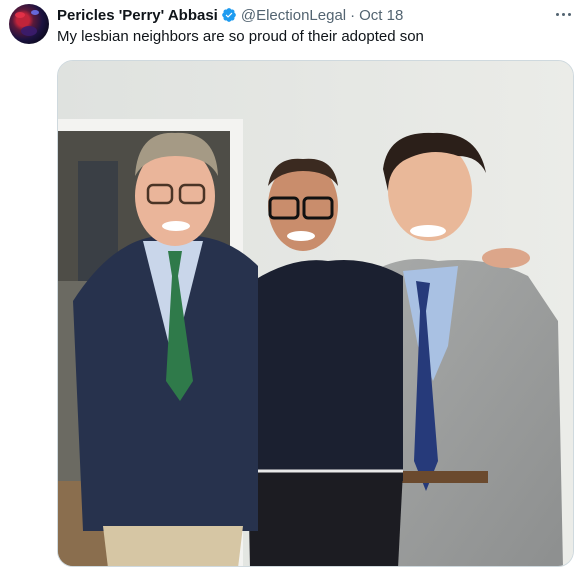 The height and width of the screenshot is (578, 581). Describe the element at coordinates (381, 15) in the screenshot. I see `post-timestamp: Oct 18` at that location.